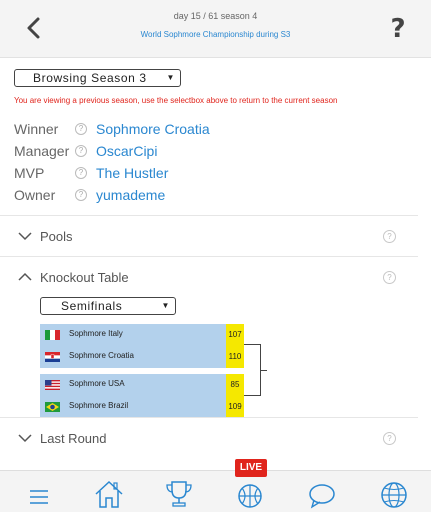 The width and height of the screenshot is (431, 512). Describe the element at coordinates (215, 491) in the screenshot. I see `bottom-nav` at that location.